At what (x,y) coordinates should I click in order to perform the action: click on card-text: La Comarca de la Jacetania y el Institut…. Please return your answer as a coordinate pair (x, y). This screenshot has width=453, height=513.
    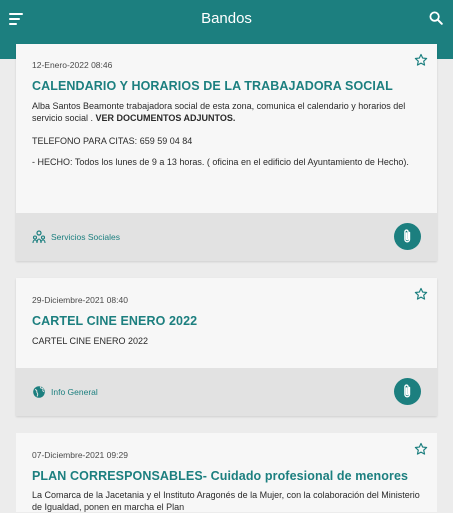
    Looking at the image, I should click on (226, 501).